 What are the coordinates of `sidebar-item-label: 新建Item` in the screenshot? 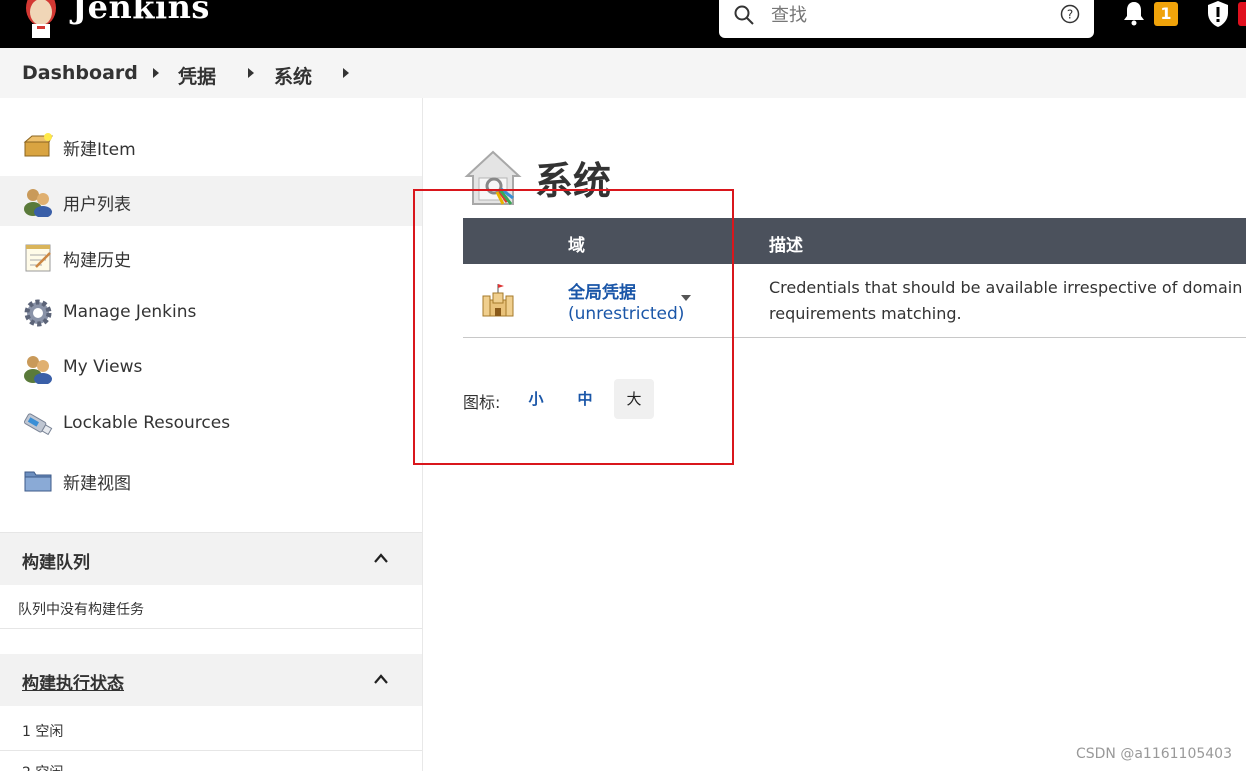 It's located at (99, 150).